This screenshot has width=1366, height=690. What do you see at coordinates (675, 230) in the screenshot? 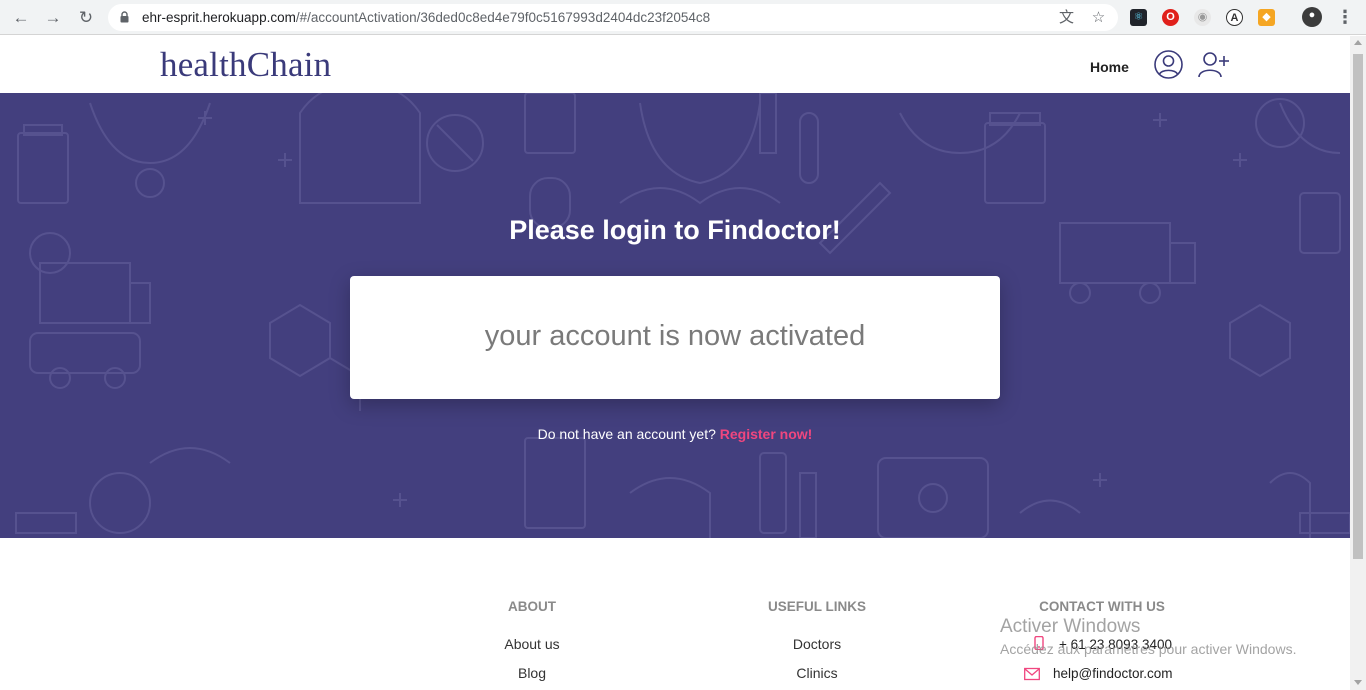
I see `page-title: Please login to Findoctor!` at bounding box center [675, 230].